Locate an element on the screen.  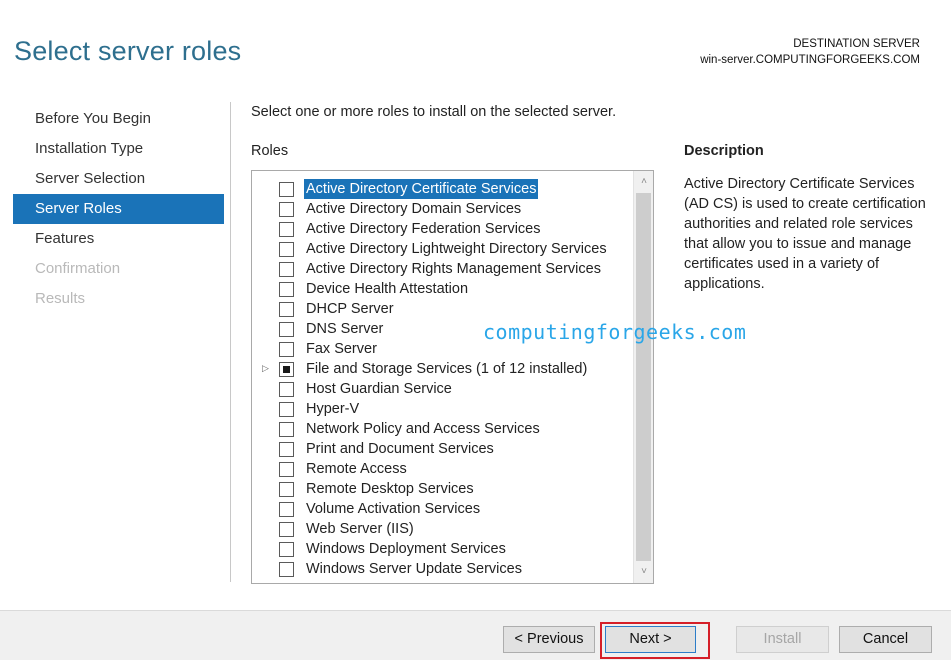
role-label: Fax Server is located at coordinates (341, 349).